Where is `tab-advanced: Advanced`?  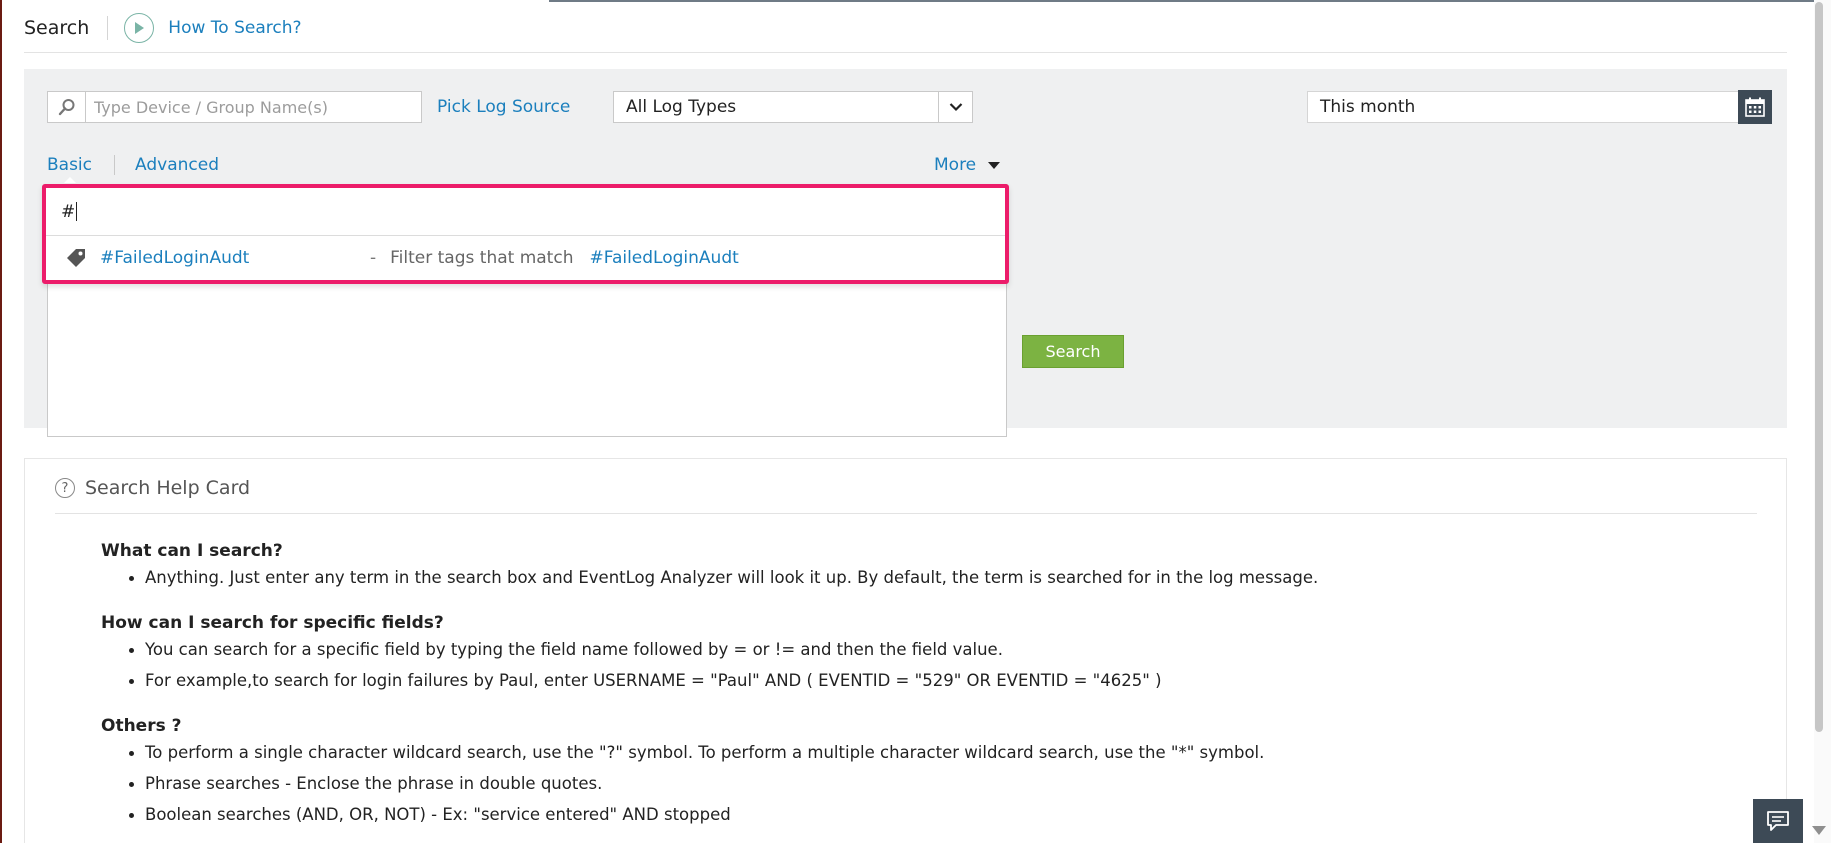 tab-advanced: Advanced is located at coordinates (177, 165).